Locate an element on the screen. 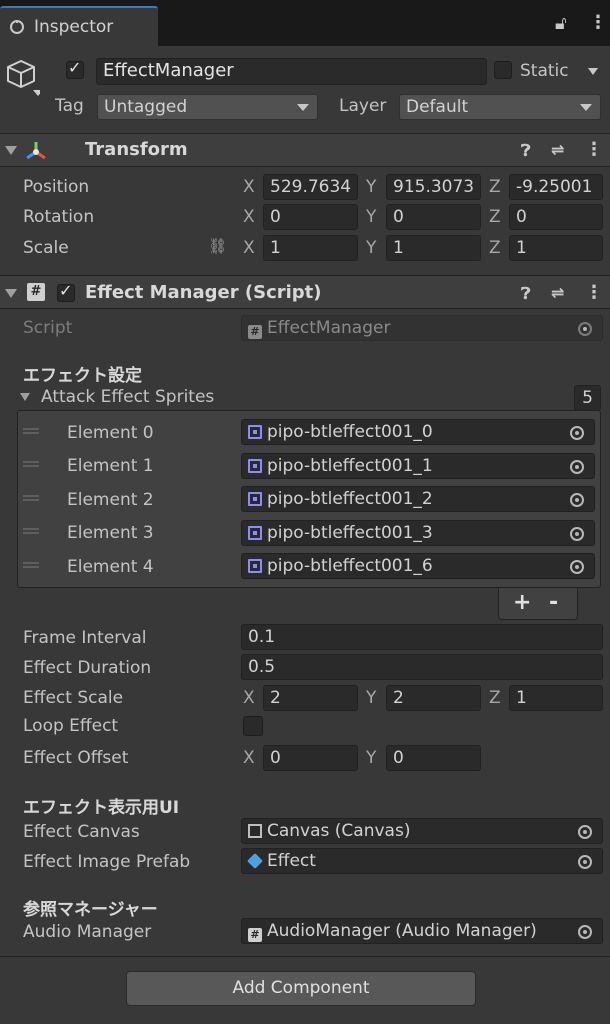 The image size is (610, 1024). static-label: Static is located at coordinates (544, 71).